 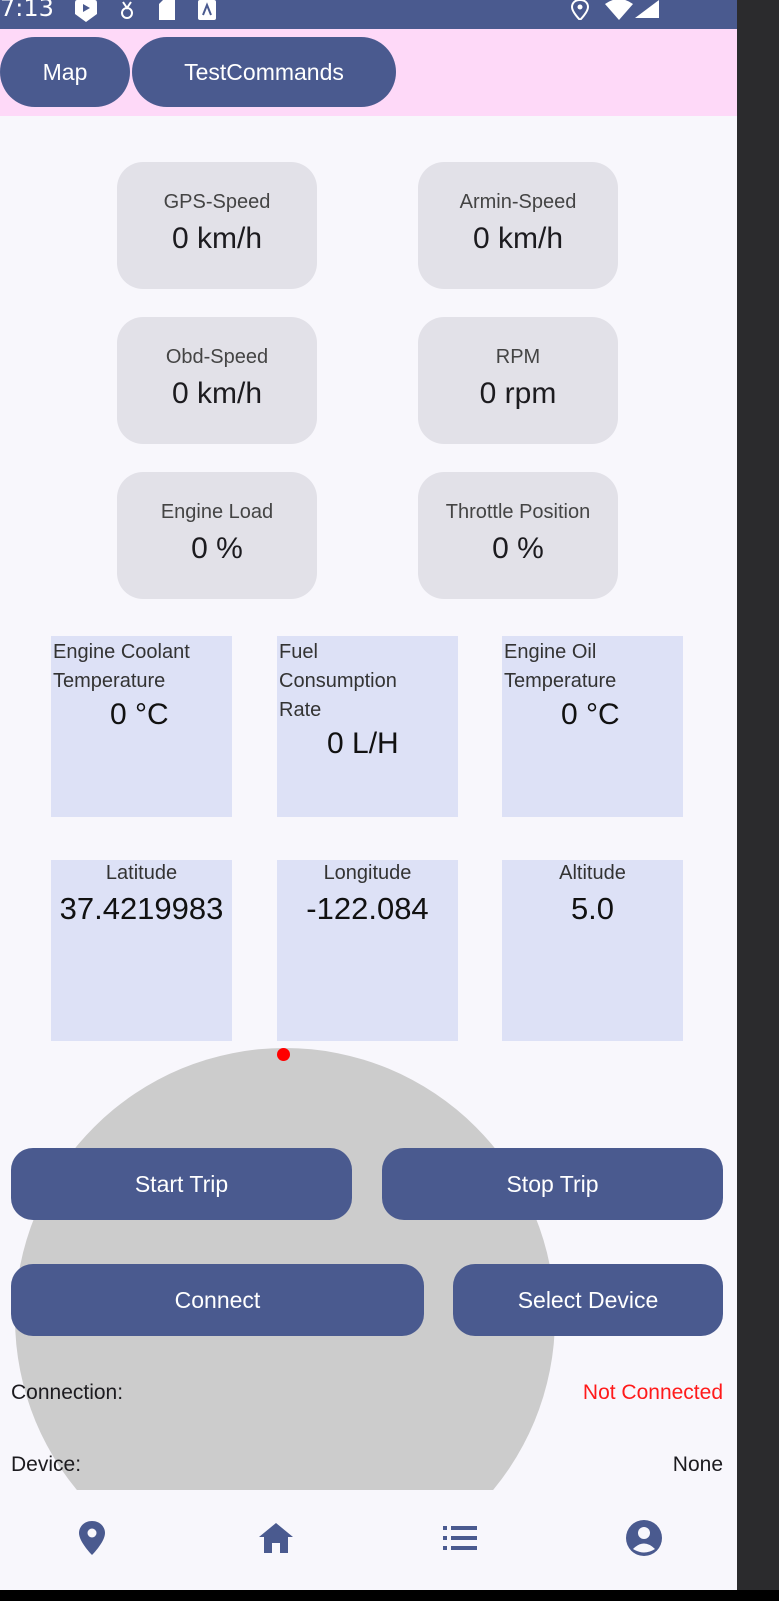 I want to click on top-tab-bar: Map TestCommands, so click(x=368, y=72).